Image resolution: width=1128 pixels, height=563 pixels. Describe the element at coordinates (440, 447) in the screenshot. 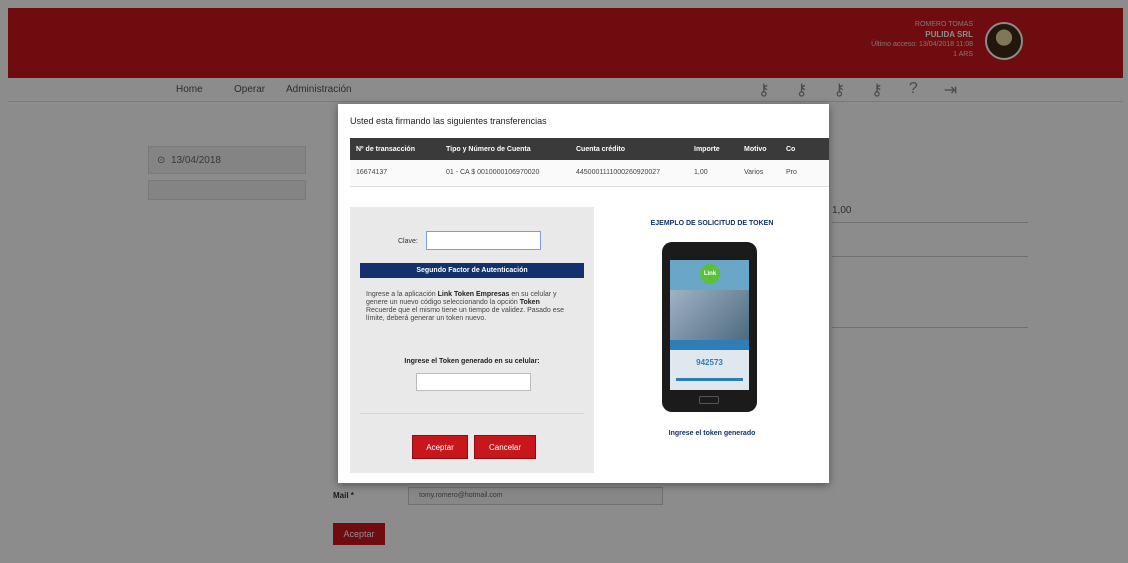

I see `confirm-button: Aceptar` at that location.